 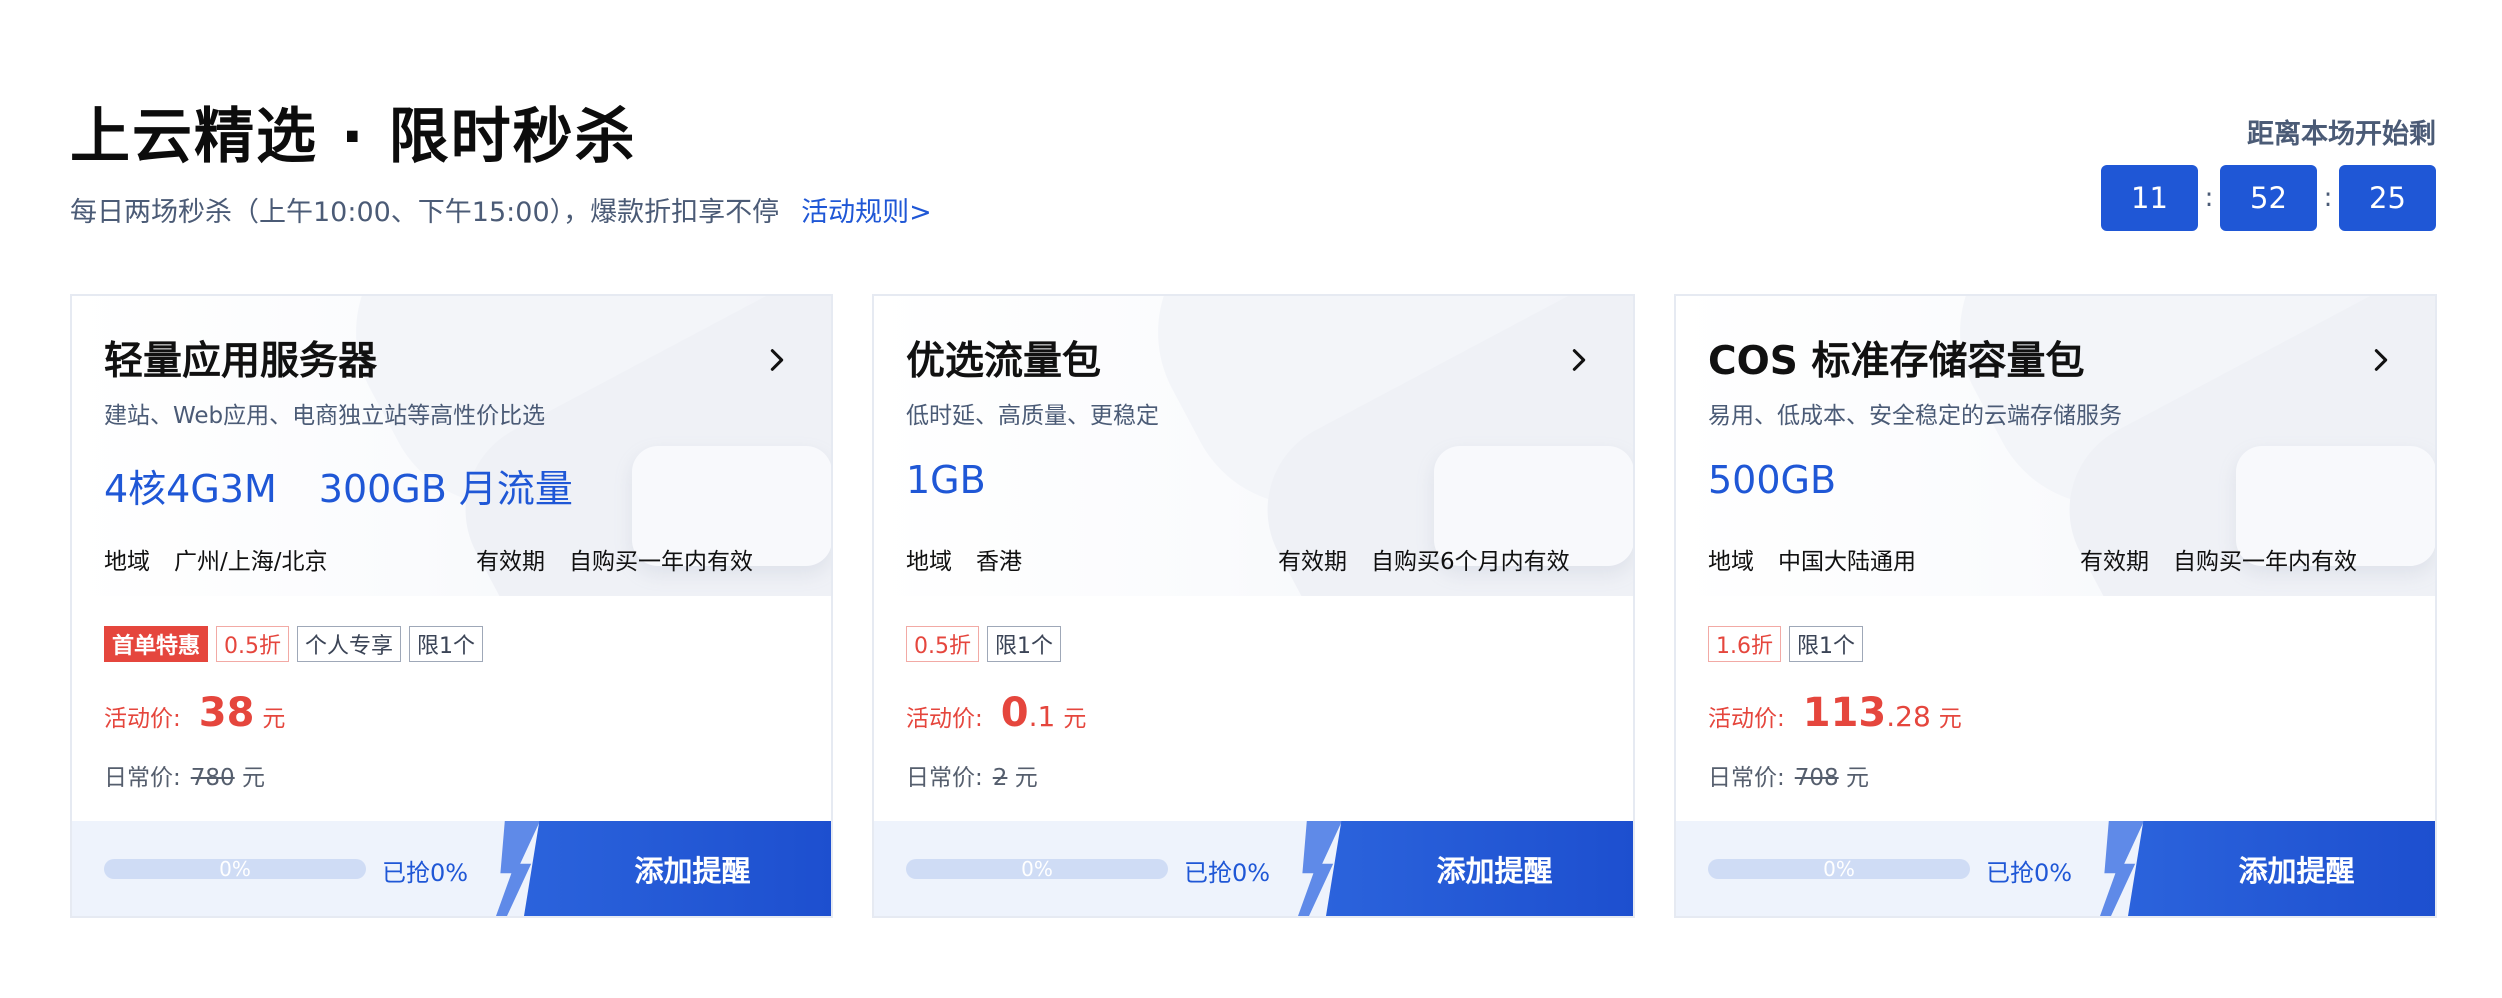 What do you see at coordinates (226, 713) in the screenshot?
I see `price-integer: 38` at bounding box center [226, 713].